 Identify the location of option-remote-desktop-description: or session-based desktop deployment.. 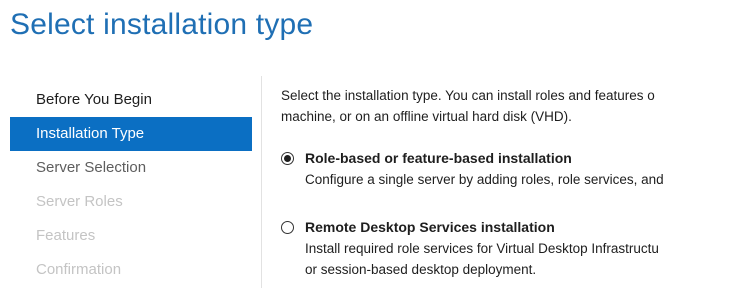
(421, 269).